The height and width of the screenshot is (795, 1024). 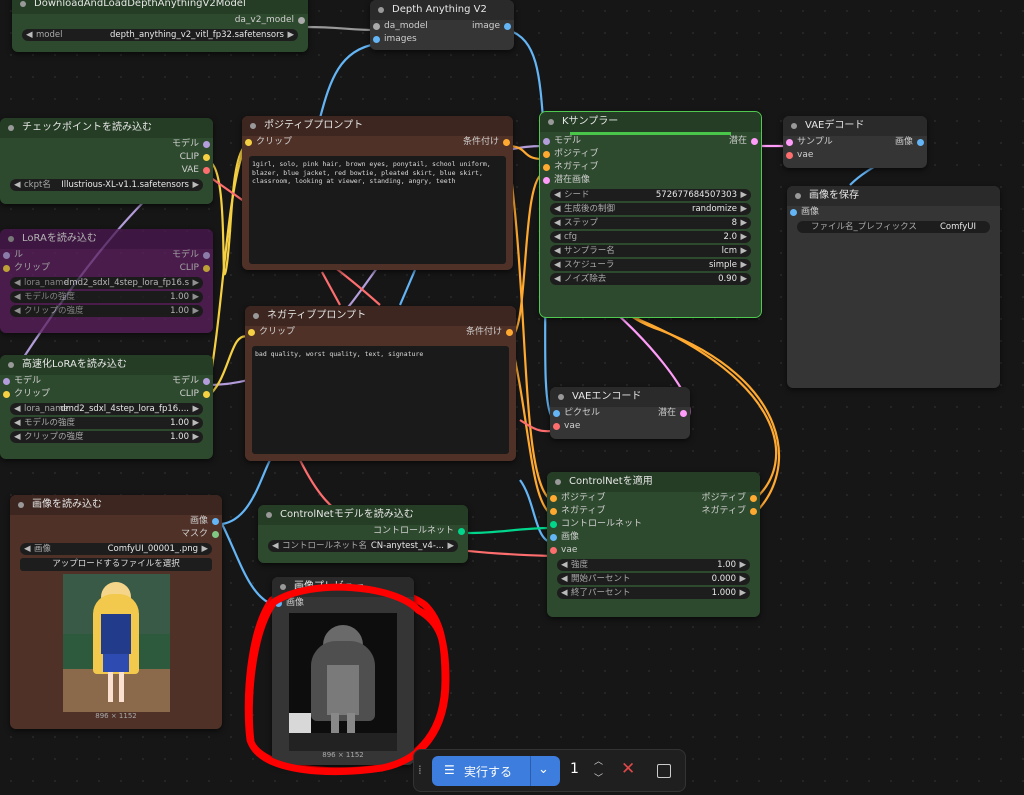 What do you see at coordinates (893, 287) in the screenshot?
I see `node-save-image: 画像を保存 画像 ファイル名_プレフィックス ComfyUI` at bounding box center [893, 287].